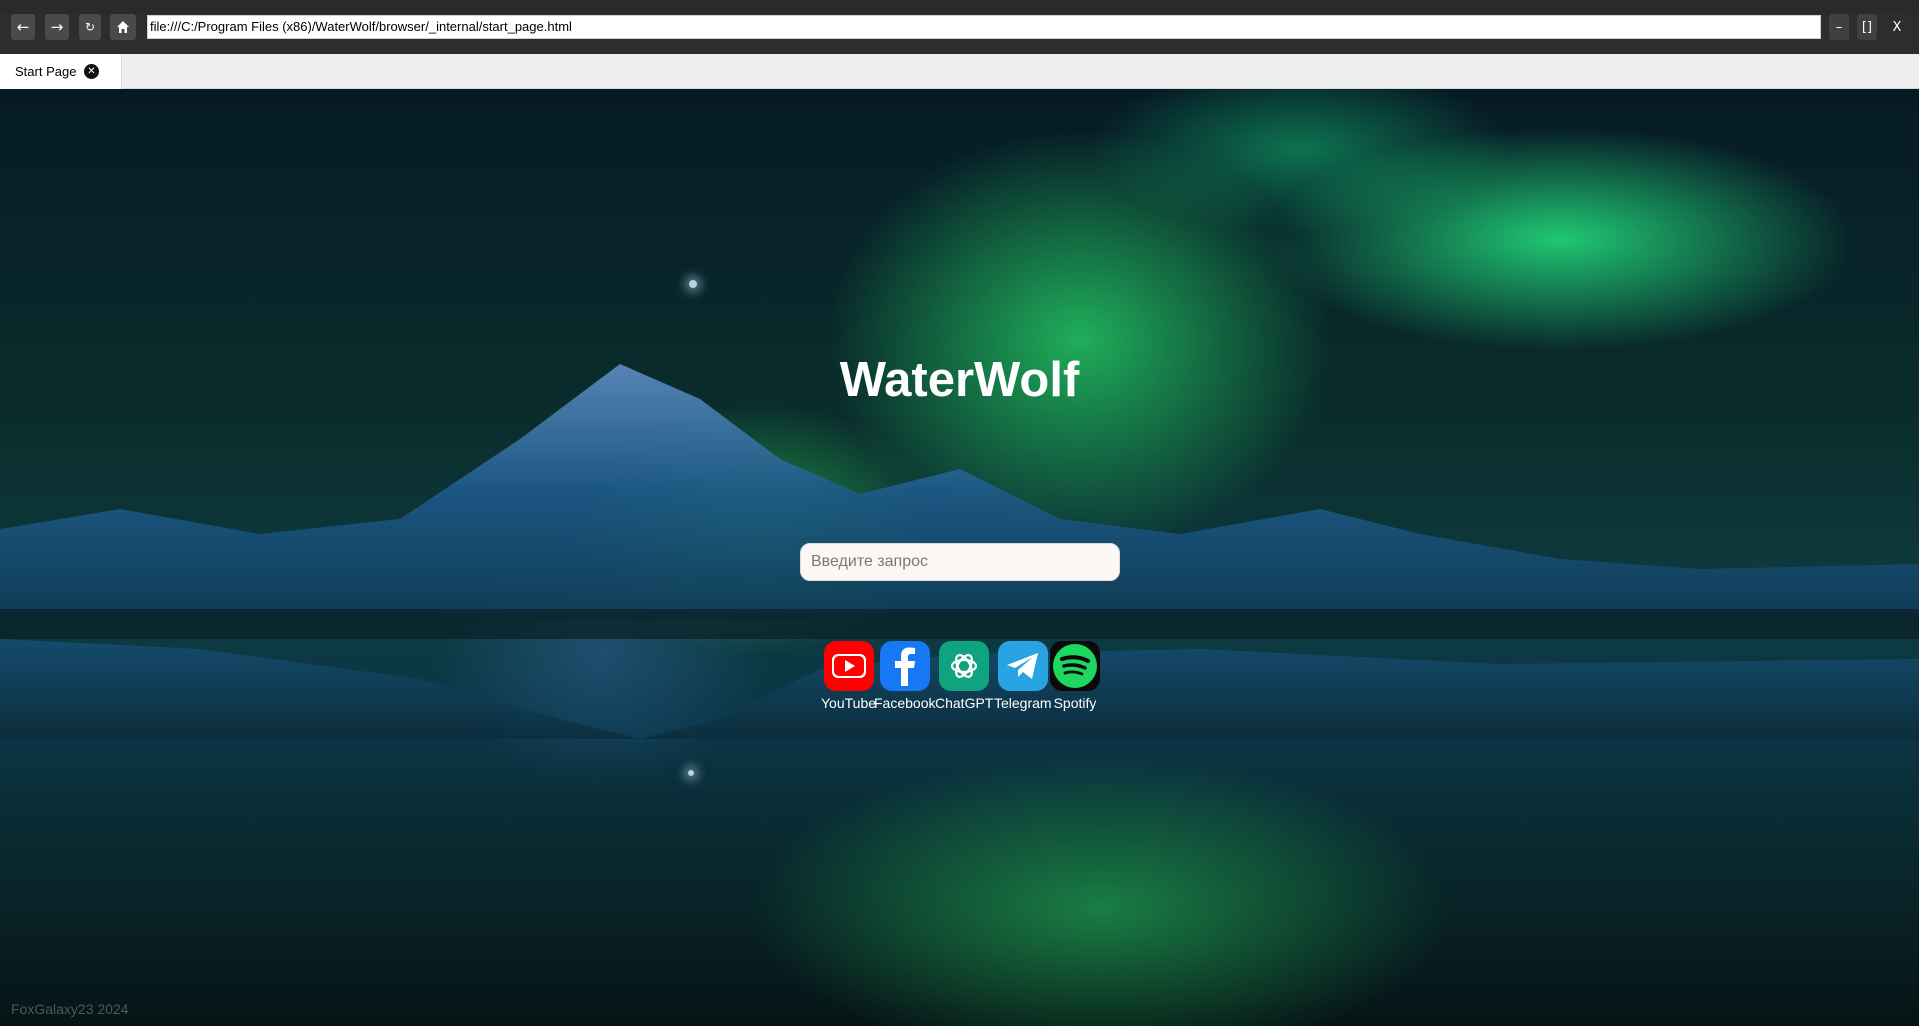 This screenshot has width=1919, height=1026. I want to click on quick-link-youtube: YouTube, so click(848, 676).